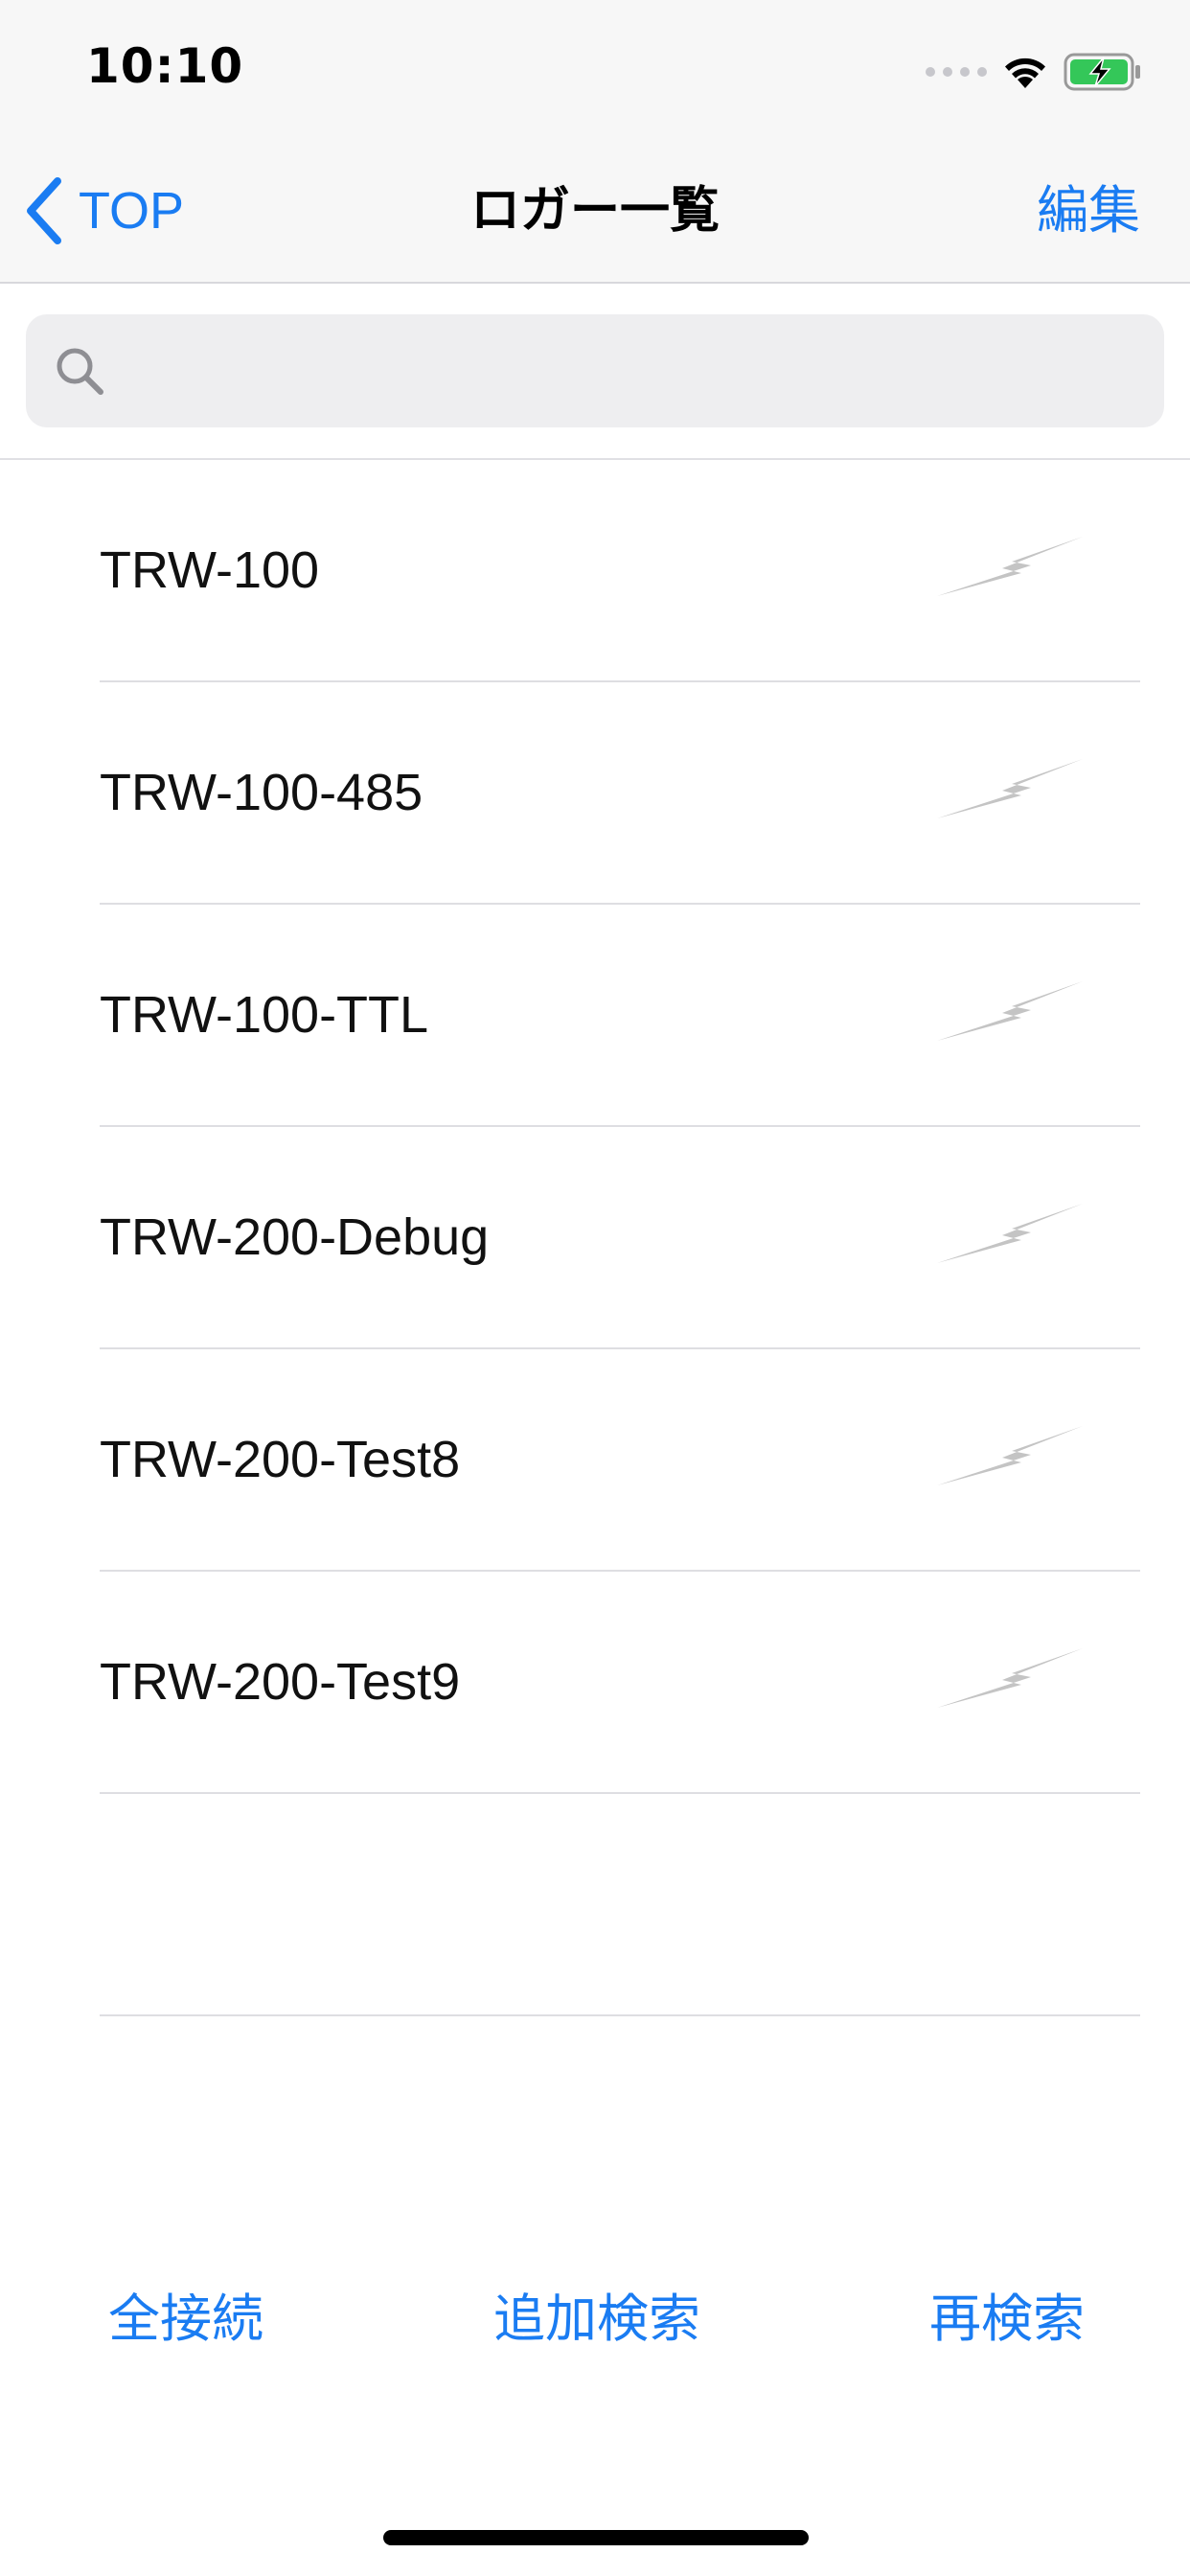  I want to click on add-search-button: 追加検索, so click(596, 2319).